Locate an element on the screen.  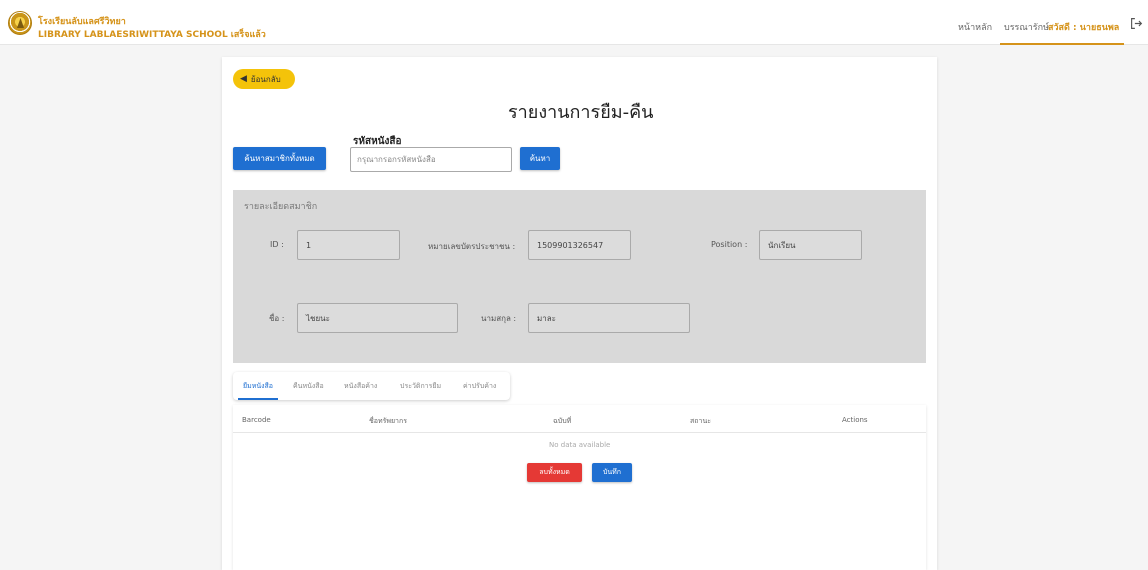
table-header-status: สถานะ is located at coordinates (700, 421).